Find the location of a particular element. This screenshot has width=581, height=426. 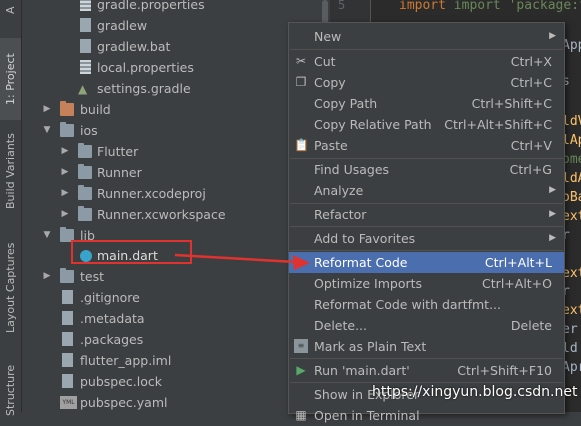

tree-item: .gitignore is located at coordinates (176, 297).